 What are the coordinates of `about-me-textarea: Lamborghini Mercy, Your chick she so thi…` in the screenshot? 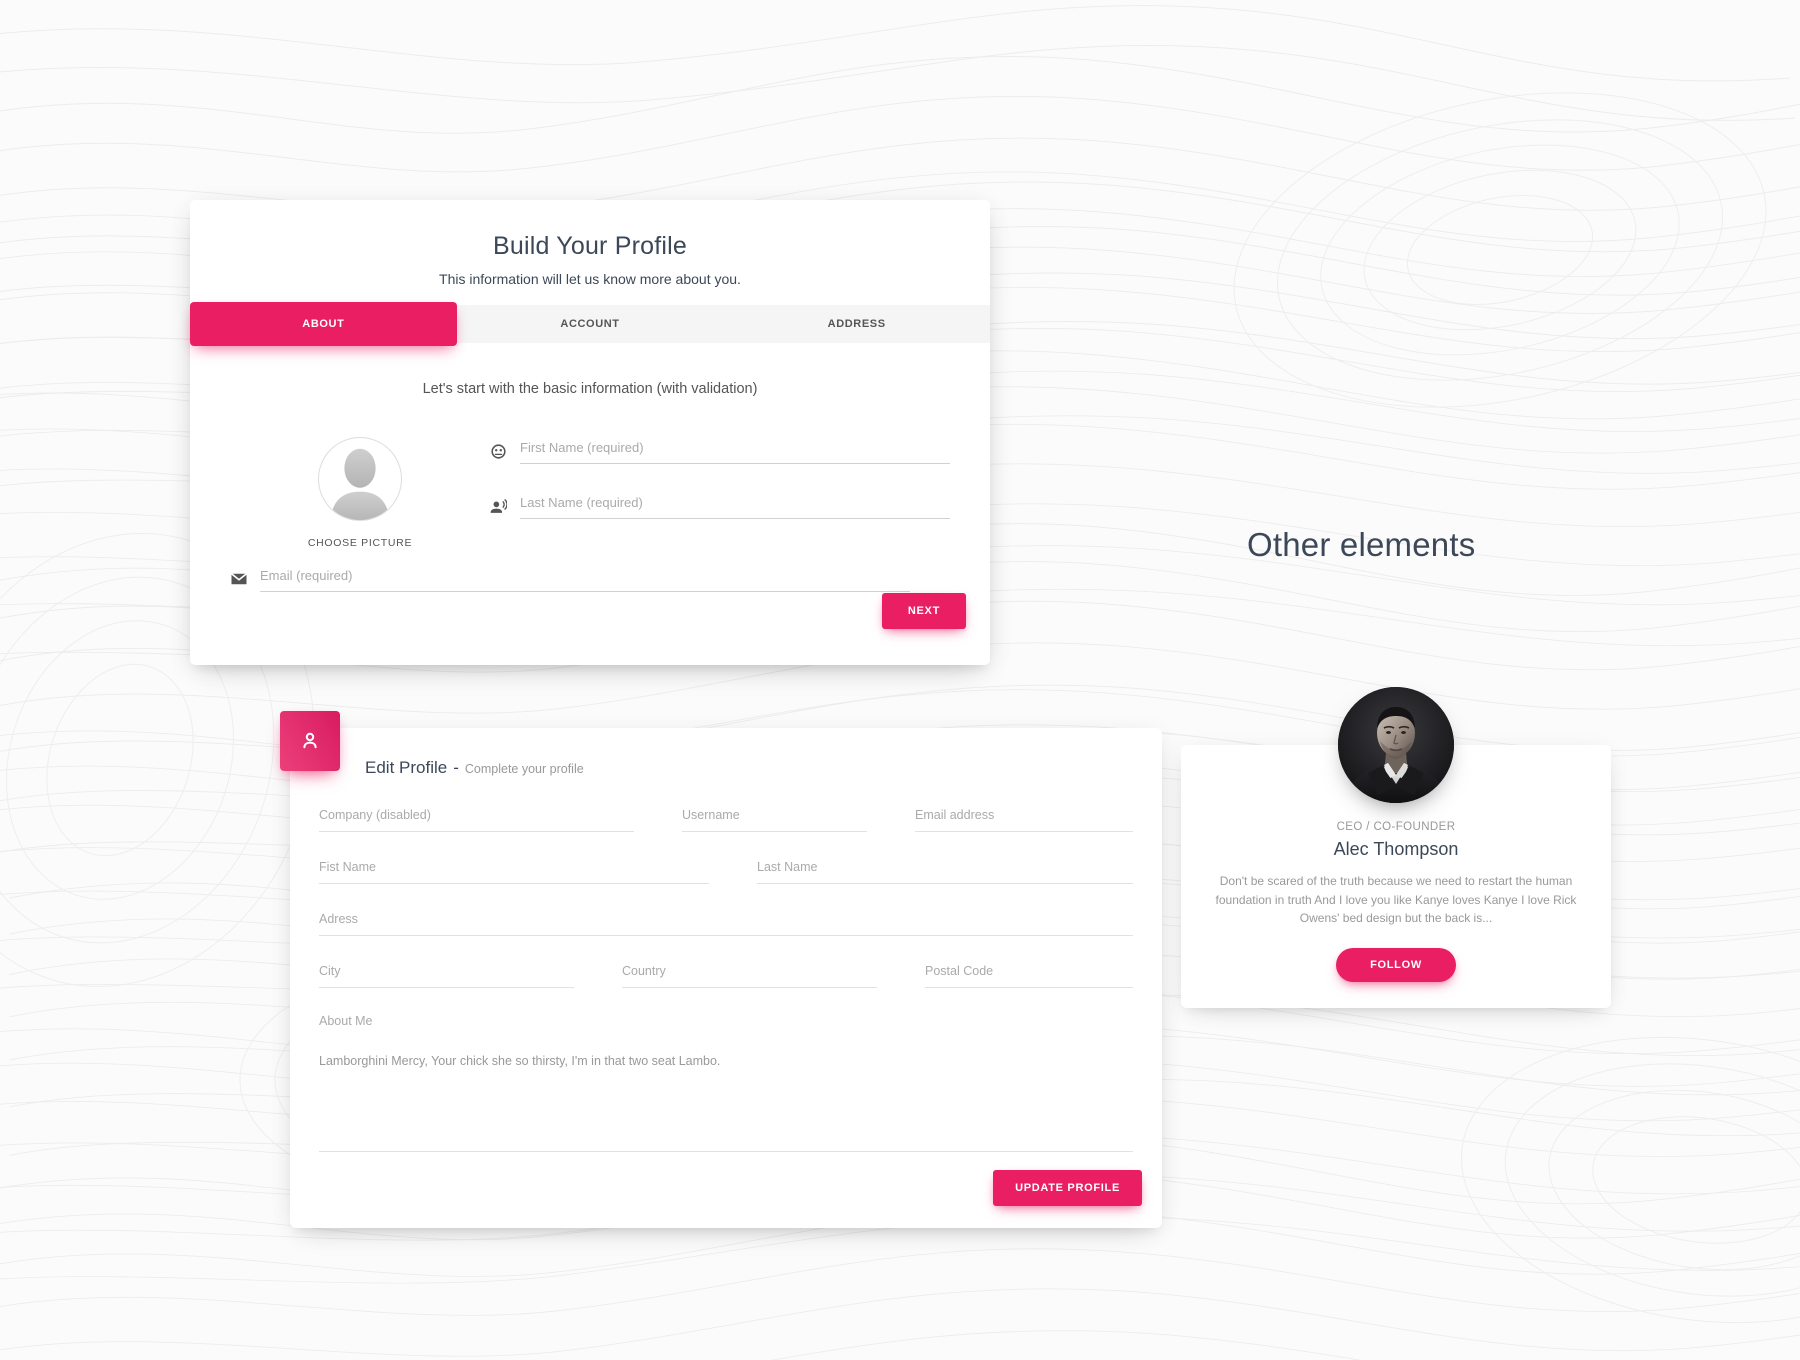 It's located at (726, 1102).